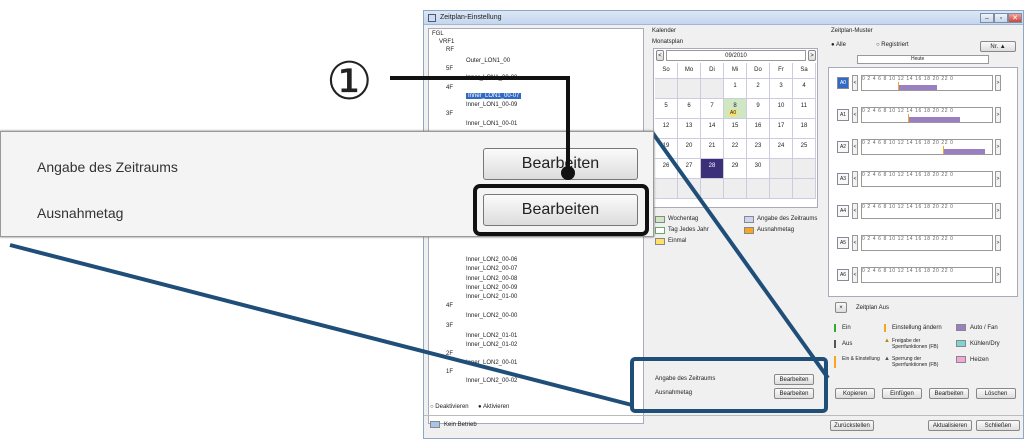 This screenshot has height=439, width=1024. I want to click on callout-number: ①, so click(349, 82).